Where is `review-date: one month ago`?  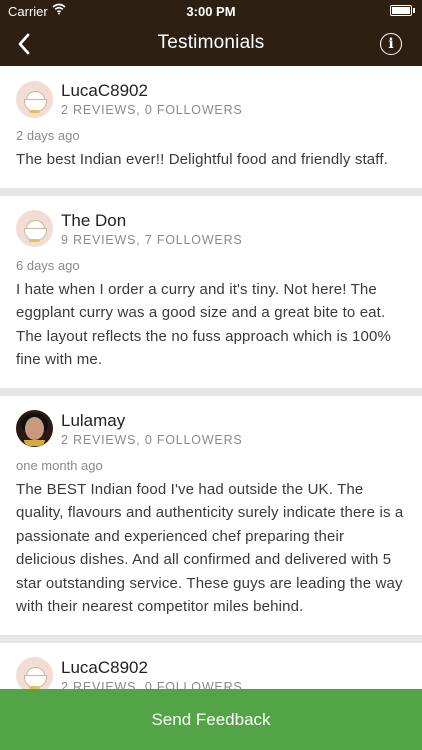 review-date: one month ago is located at coordinates (59, 465).